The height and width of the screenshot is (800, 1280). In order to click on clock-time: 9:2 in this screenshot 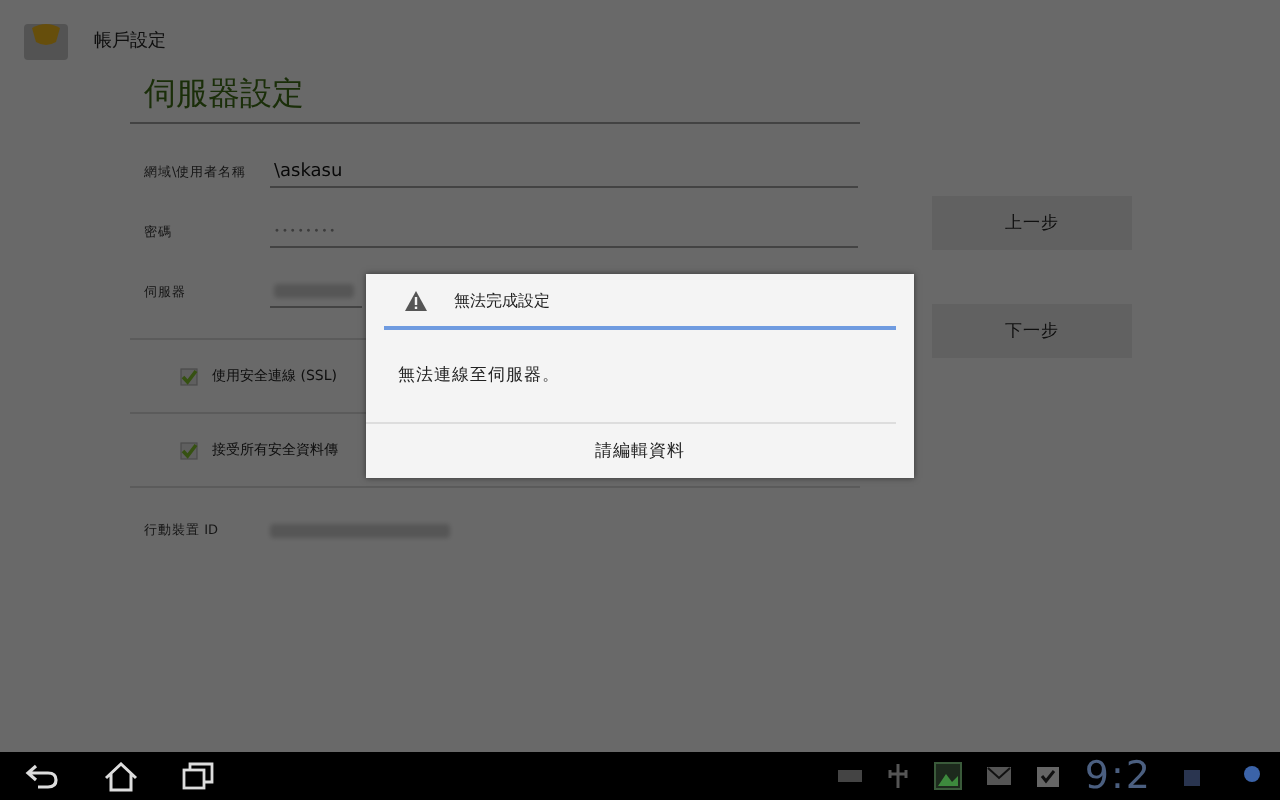, I will do `click(1118, 776)`.